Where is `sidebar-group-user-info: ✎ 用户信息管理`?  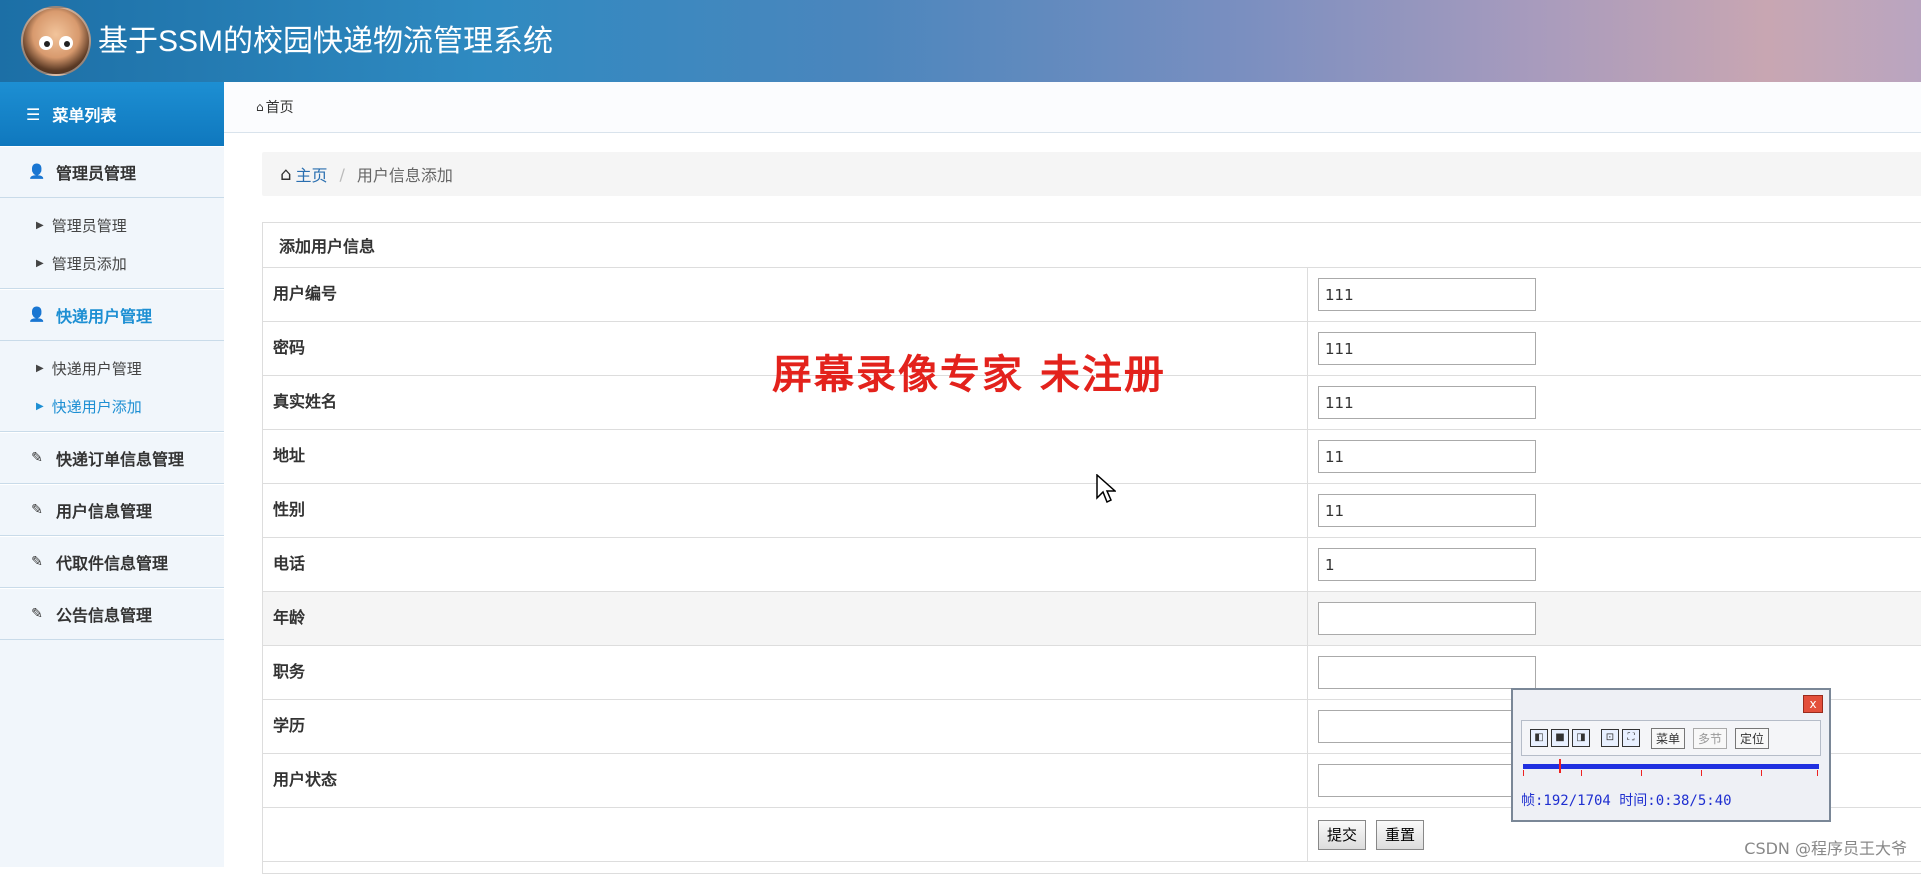
sidebar-group-user-info: ✎ 用户信息管理 is located at coordinates (112, 510).